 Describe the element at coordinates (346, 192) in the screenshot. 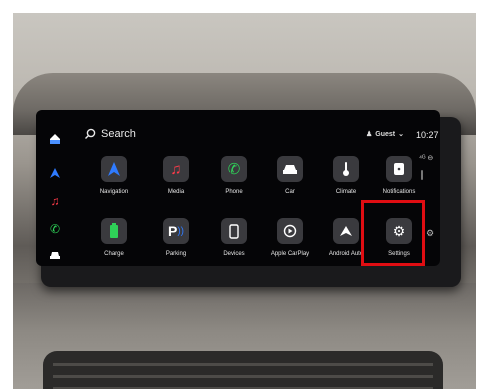

I see `app-label: Climate` at that location.